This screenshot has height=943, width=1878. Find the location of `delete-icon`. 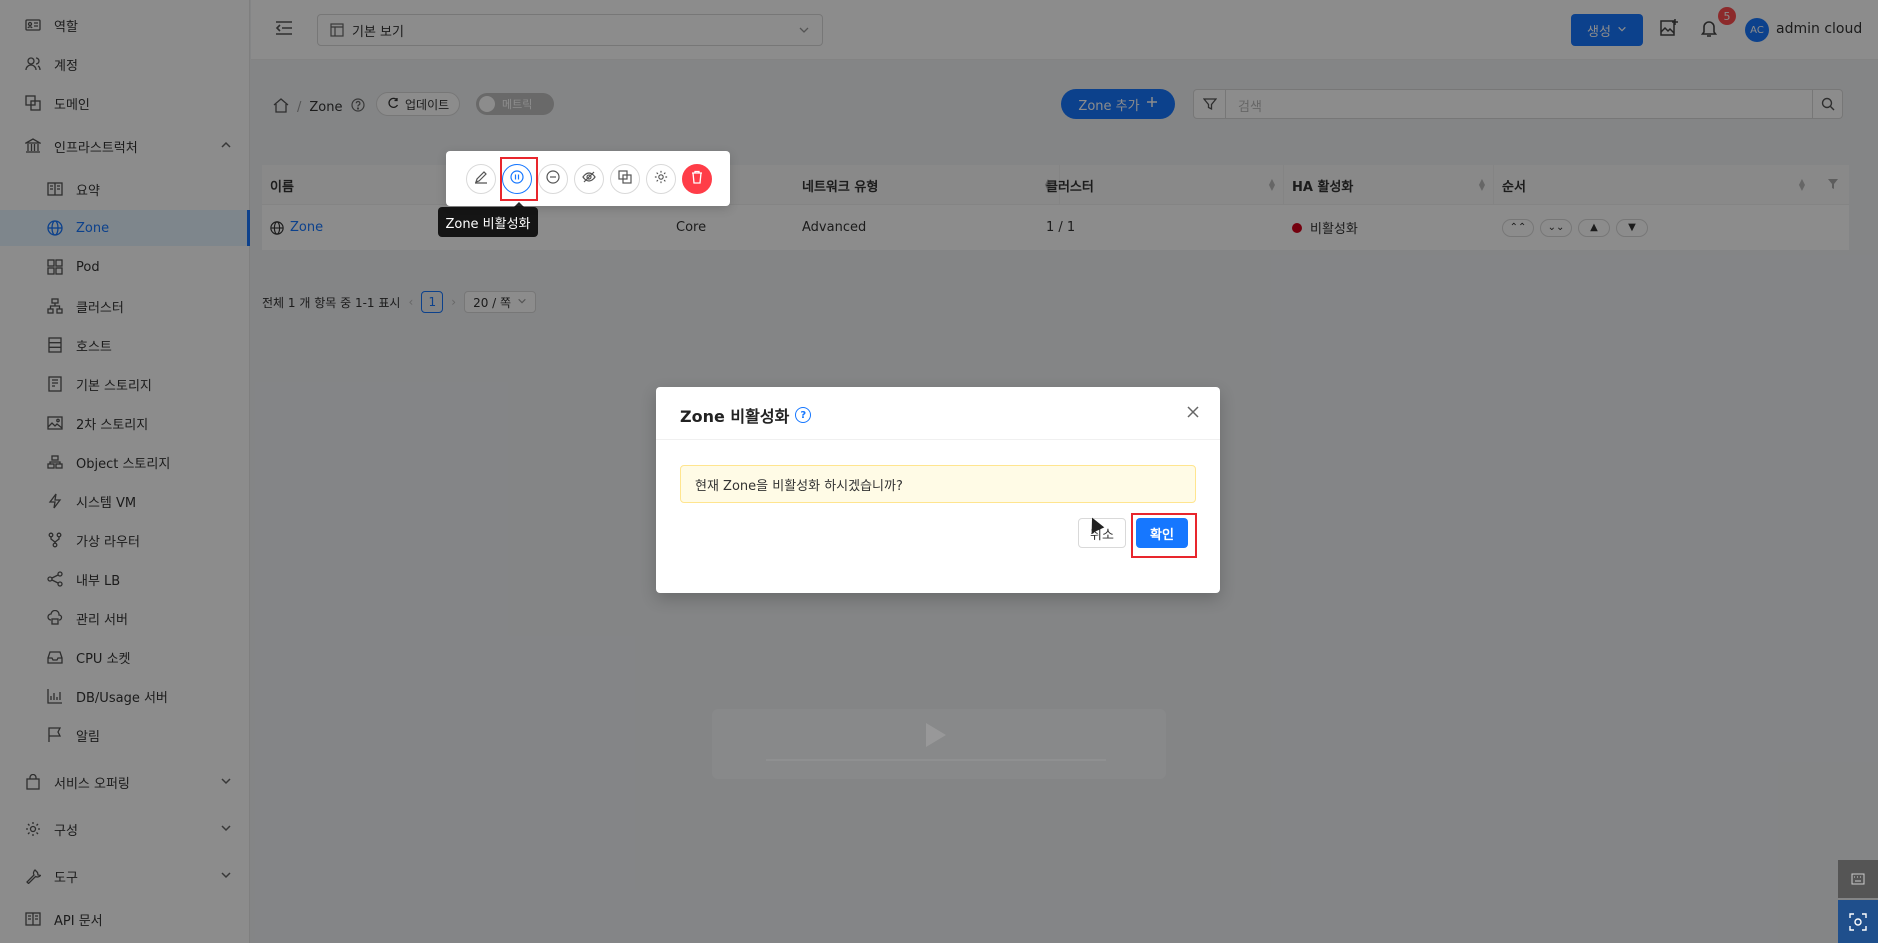

delete-icon is located at coordinates (697, 179).